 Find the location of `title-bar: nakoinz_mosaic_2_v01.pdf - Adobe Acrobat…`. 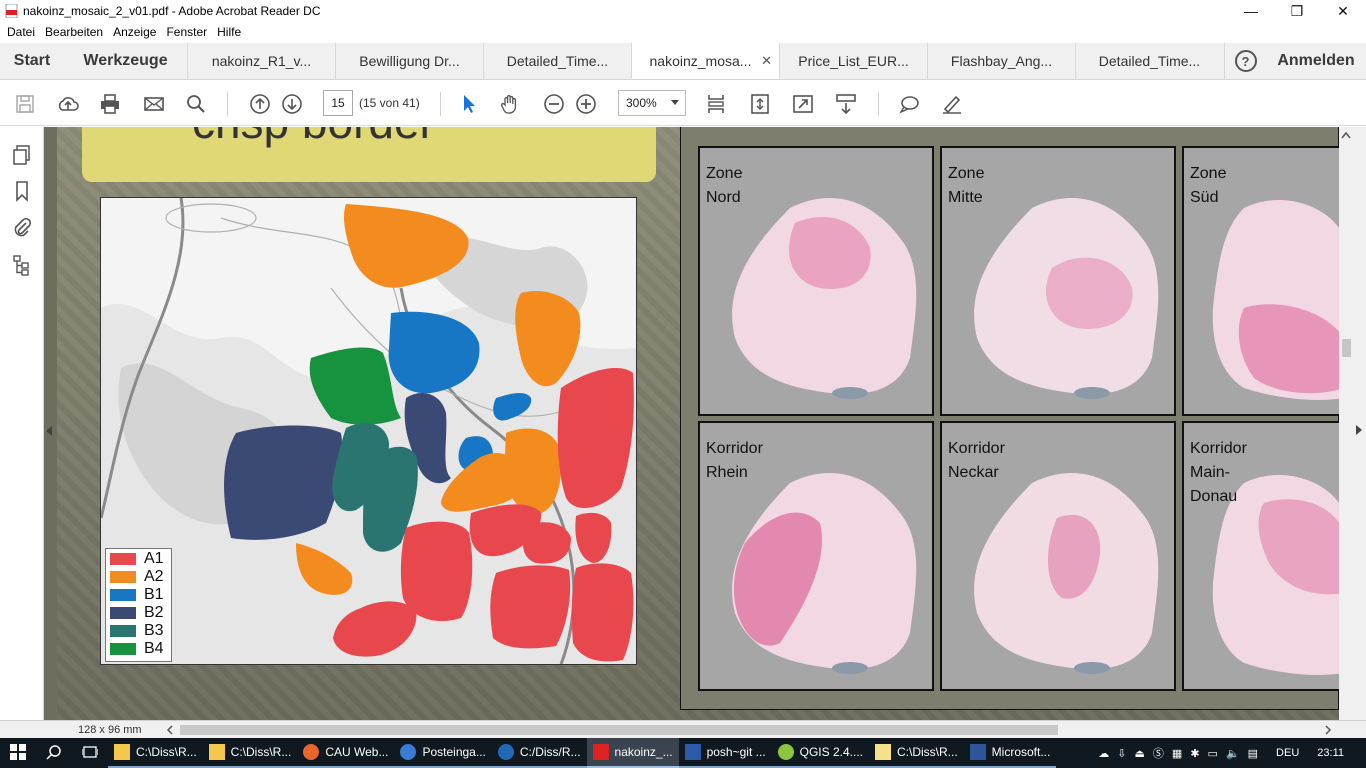

title-bar: nakoinz_mosaic_2_v01.pdf - Adobe Acrobat… is located at coordinates (683, 11).